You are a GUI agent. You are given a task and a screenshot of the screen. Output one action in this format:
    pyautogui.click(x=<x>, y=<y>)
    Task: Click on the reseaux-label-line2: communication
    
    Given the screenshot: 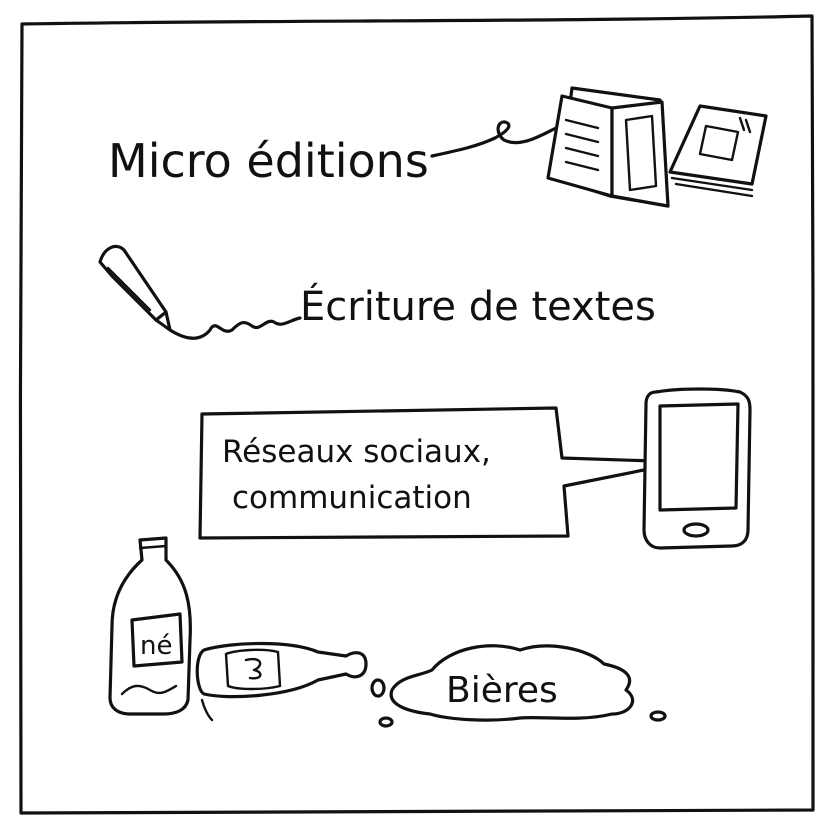 What is the action you would take?
    pyautogui.click(x=352, y=498)
    